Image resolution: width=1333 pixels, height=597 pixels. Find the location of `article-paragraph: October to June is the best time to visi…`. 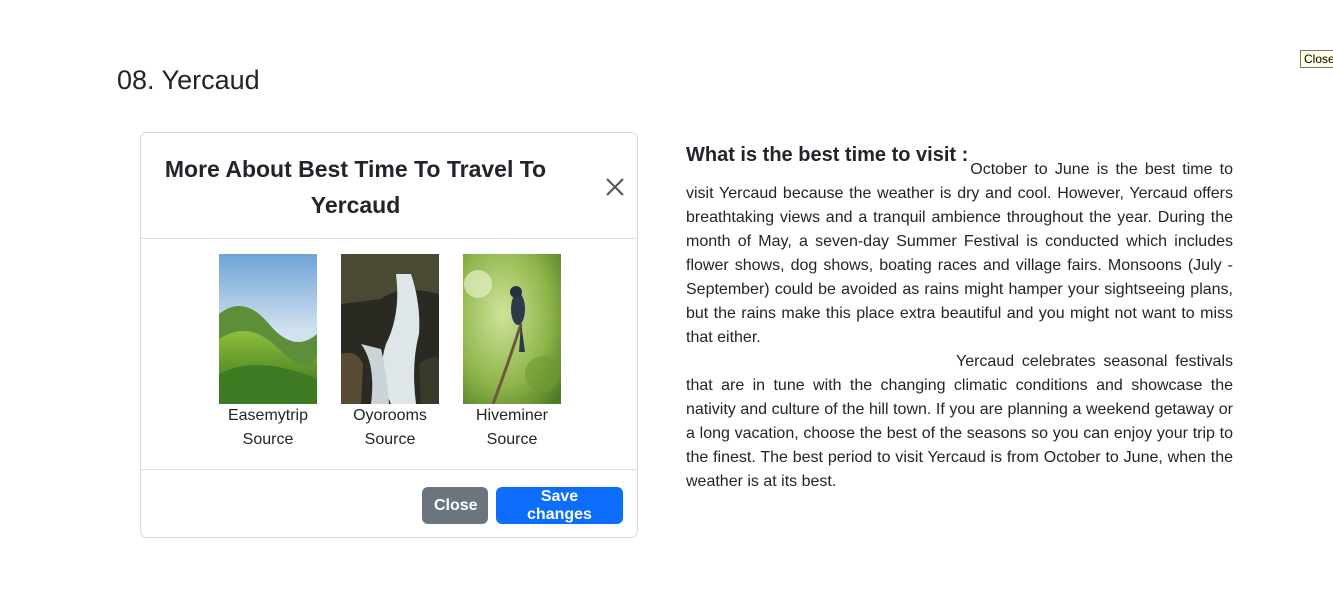

article-paragraph: October to June is the best time to visi… is located at coordinates (959, 253).